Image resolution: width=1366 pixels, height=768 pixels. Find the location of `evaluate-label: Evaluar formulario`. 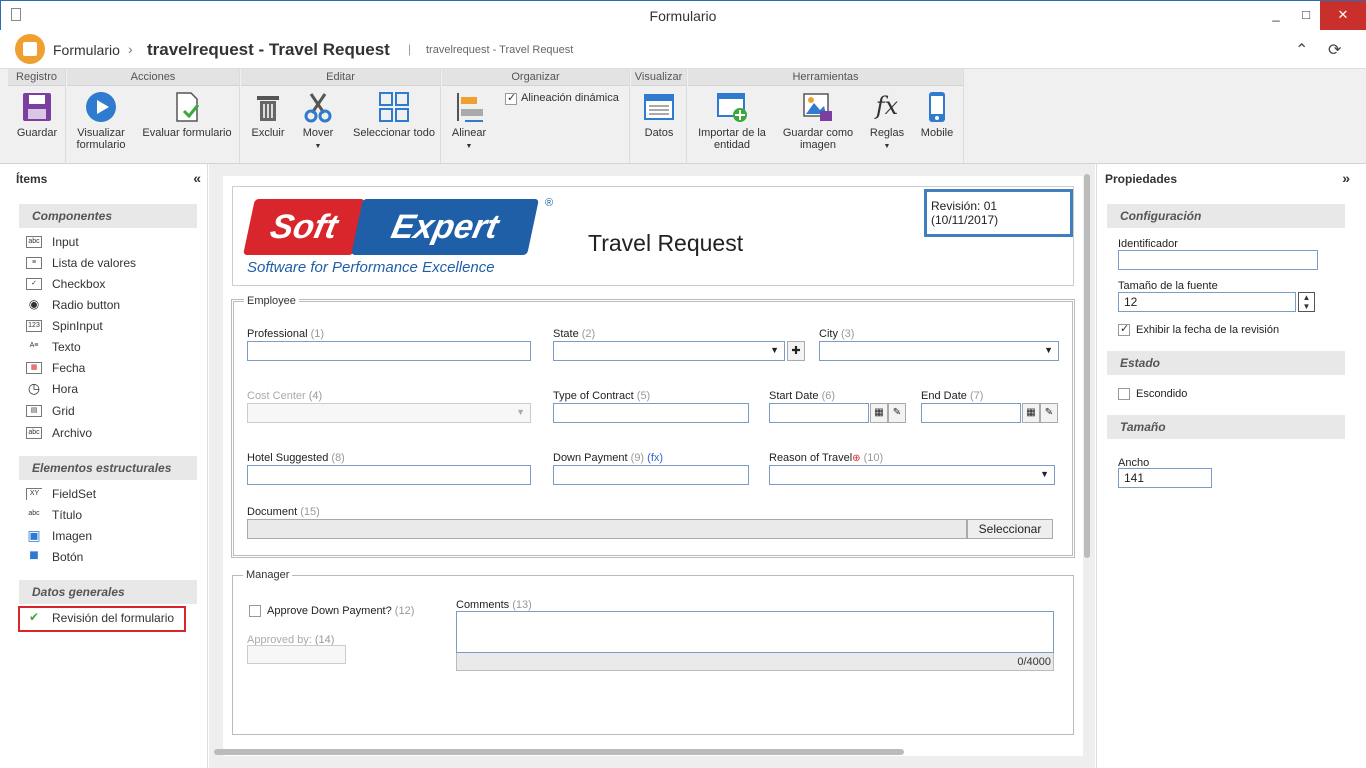

evaluate-label: Evaluar formulario is located at coordinates (187, 133).